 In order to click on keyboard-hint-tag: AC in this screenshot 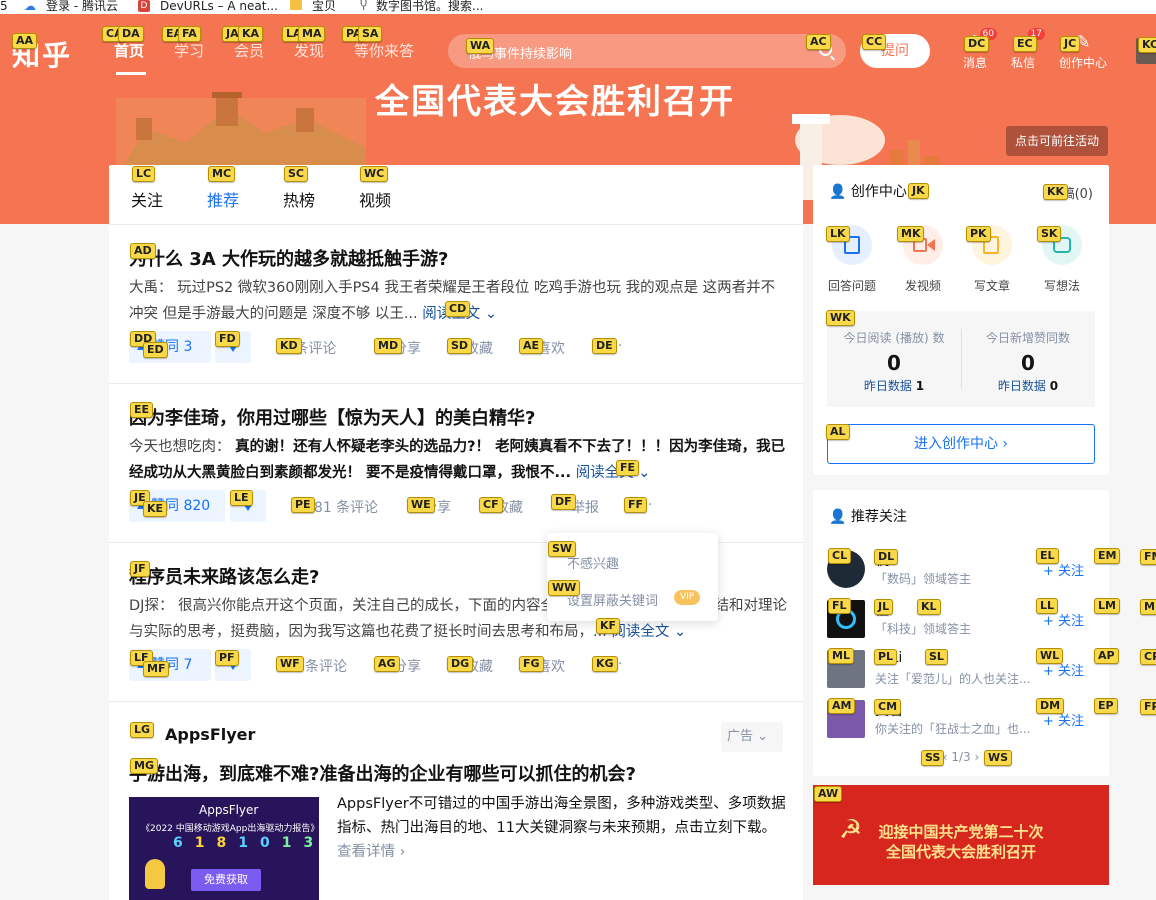, I will do `click(818, 42)`.